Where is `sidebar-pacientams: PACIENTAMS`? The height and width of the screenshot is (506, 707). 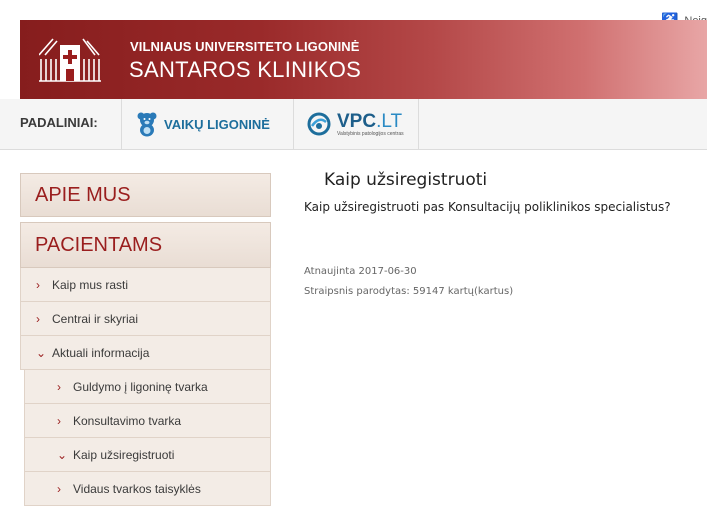
sidebar-pacientams: PACIENTAMS is located at coordinates (145, 245).